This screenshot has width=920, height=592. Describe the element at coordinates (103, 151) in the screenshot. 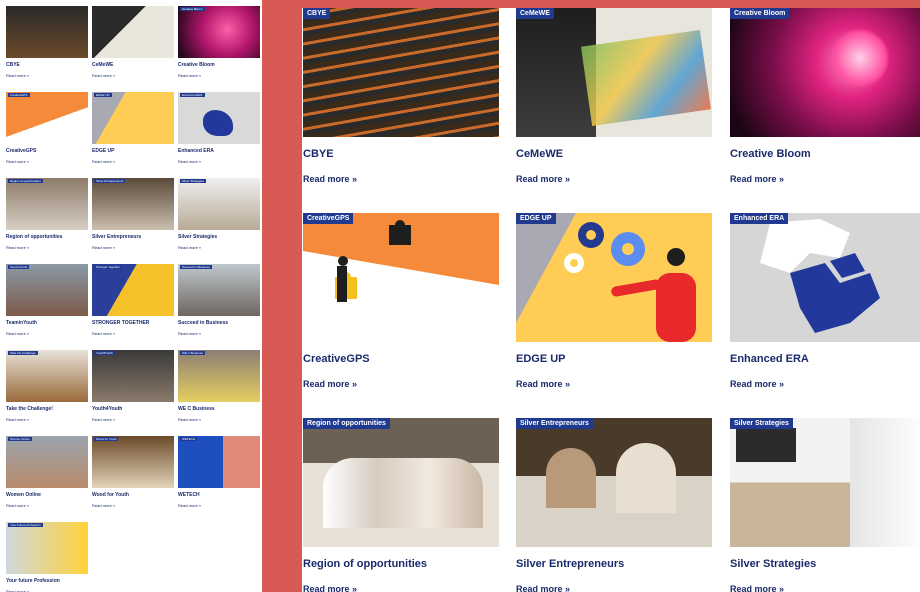

I see `thumb-title: EDGE UP` at that location.